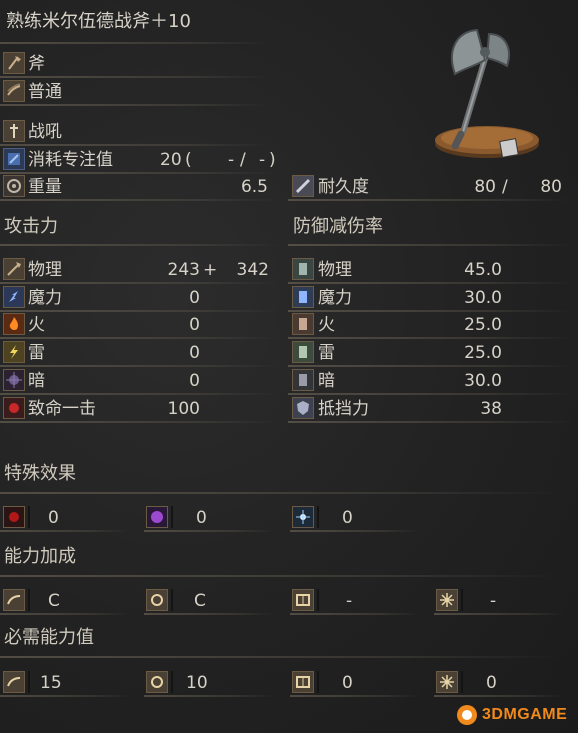 The width and height of the screenshot is (578, 733). I want to click on physical-defense-icon, so click(303, 269).